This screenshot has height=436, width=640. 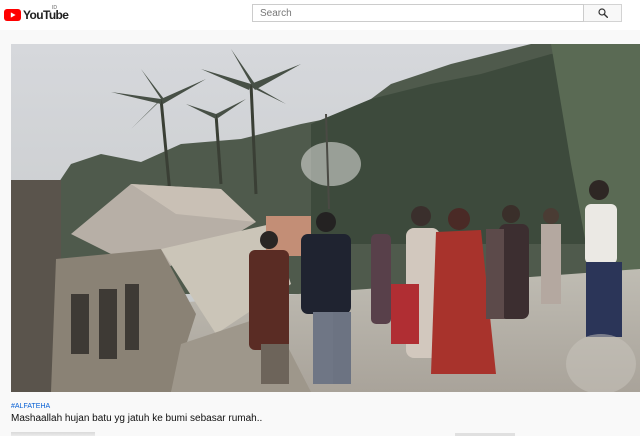 I want to click on youtube-play-icon, so click(x=12, y=15).